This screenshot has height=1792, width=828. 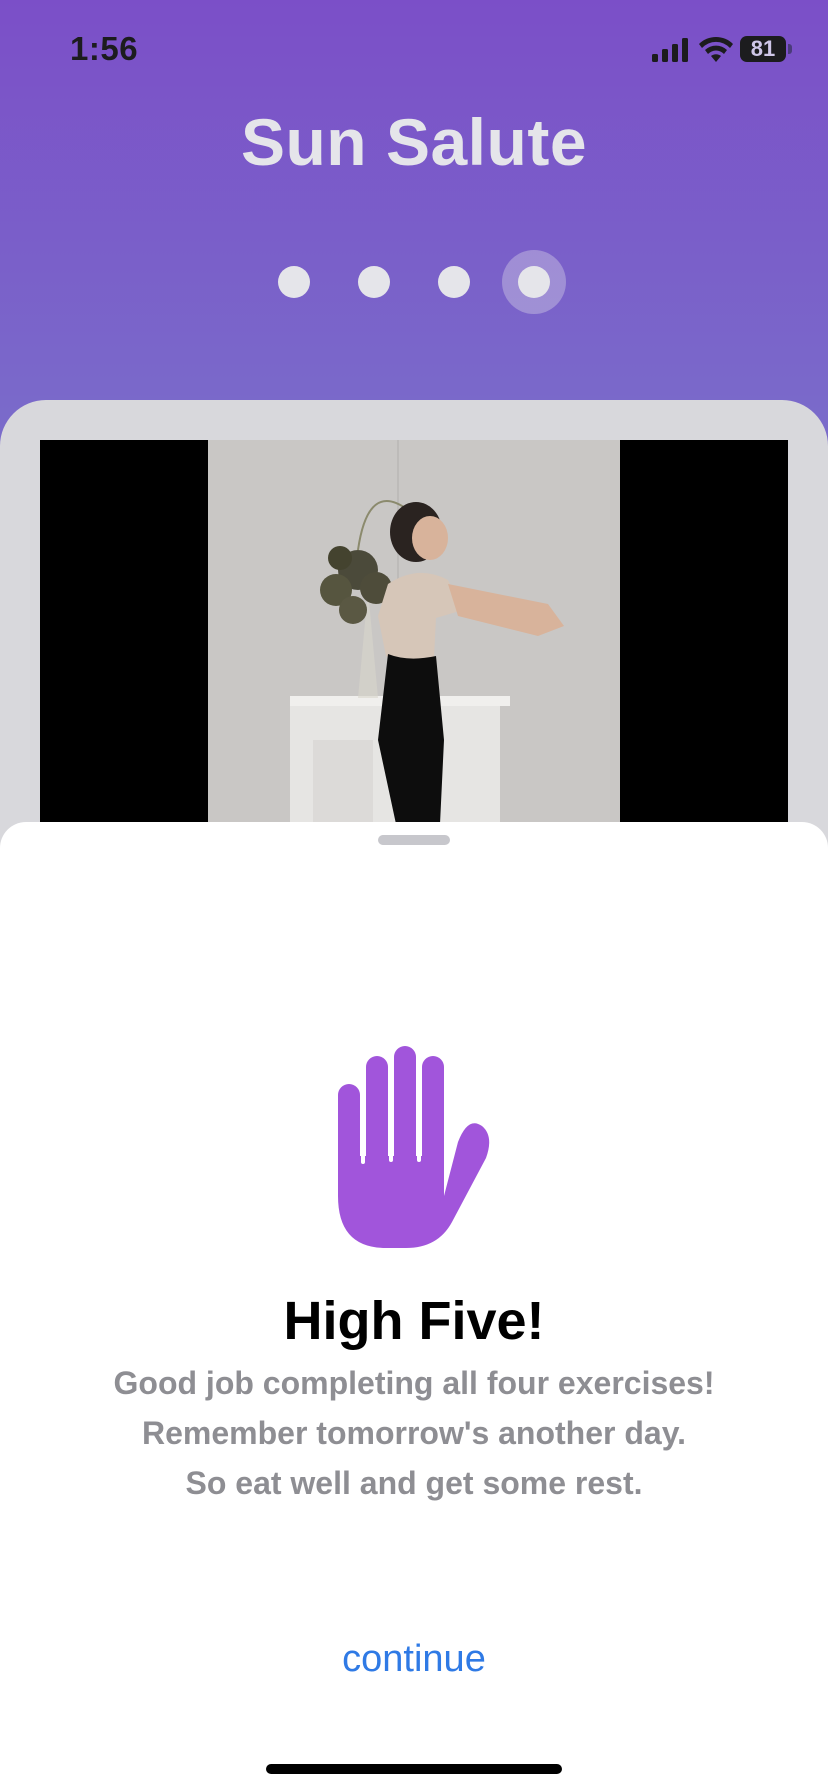 I want to click on video-content-illustration, so click(x=414, y=632).